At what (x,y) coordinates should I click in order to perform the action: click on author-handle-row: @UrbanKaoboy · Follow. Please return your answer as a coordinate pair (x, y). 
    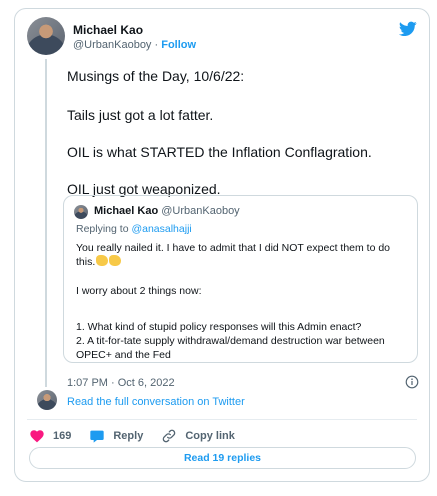
    Looking at the image, I should click on (134, 45).